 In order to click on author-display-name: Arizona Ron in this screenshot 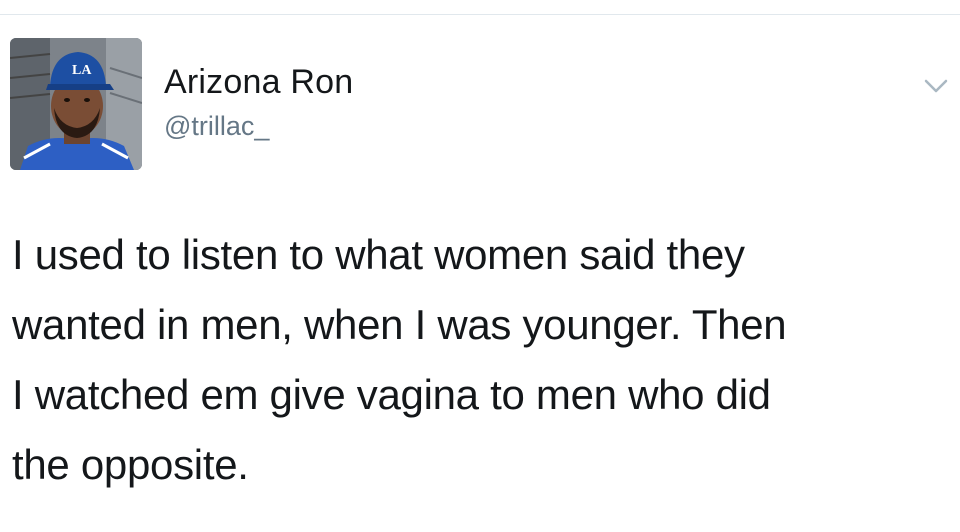, I will do `click(258, 82)`.